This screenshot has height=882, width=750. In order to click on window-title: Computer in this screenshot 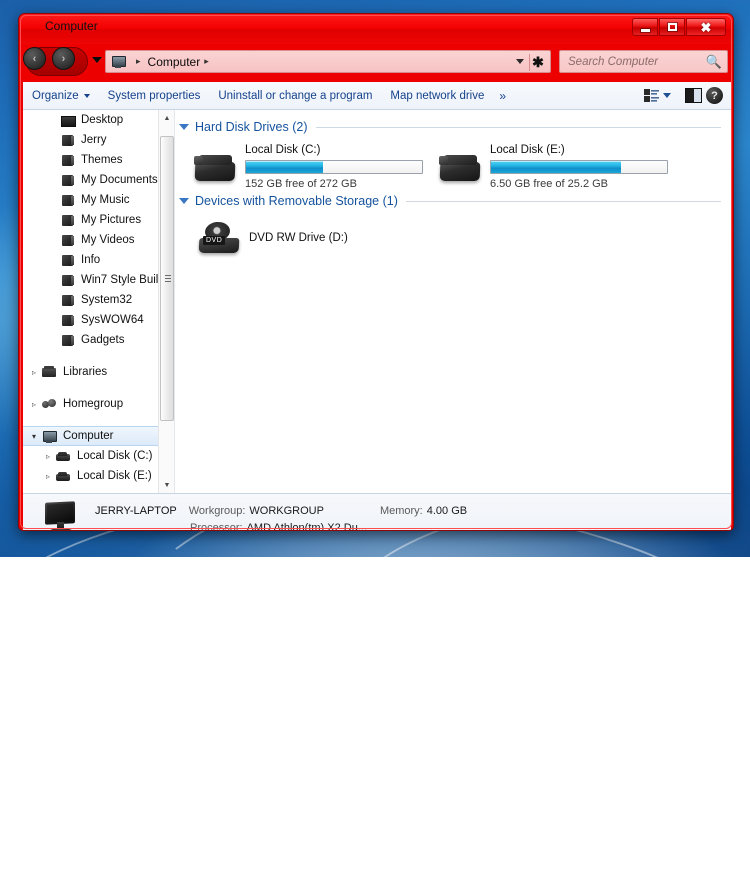, I will do `click(71, 26)`.